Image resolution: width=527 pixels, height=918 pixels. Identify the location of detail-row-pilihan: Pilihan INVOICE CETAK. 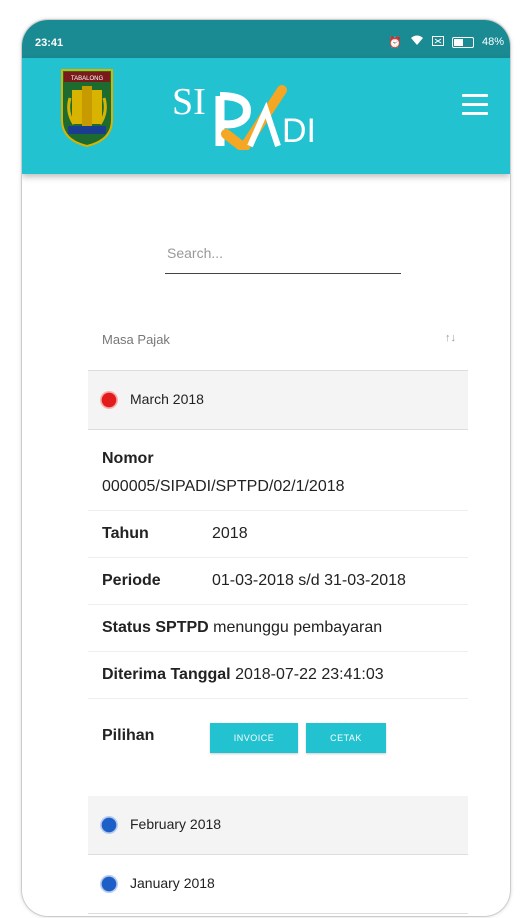
(278, 745).